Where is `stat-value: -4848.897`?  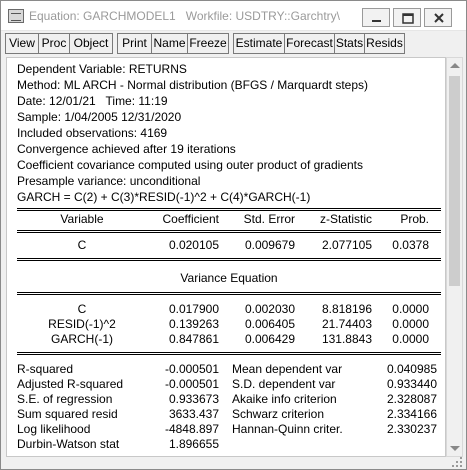
stat-value: -4848.897 is located at coordinates (191, 429).